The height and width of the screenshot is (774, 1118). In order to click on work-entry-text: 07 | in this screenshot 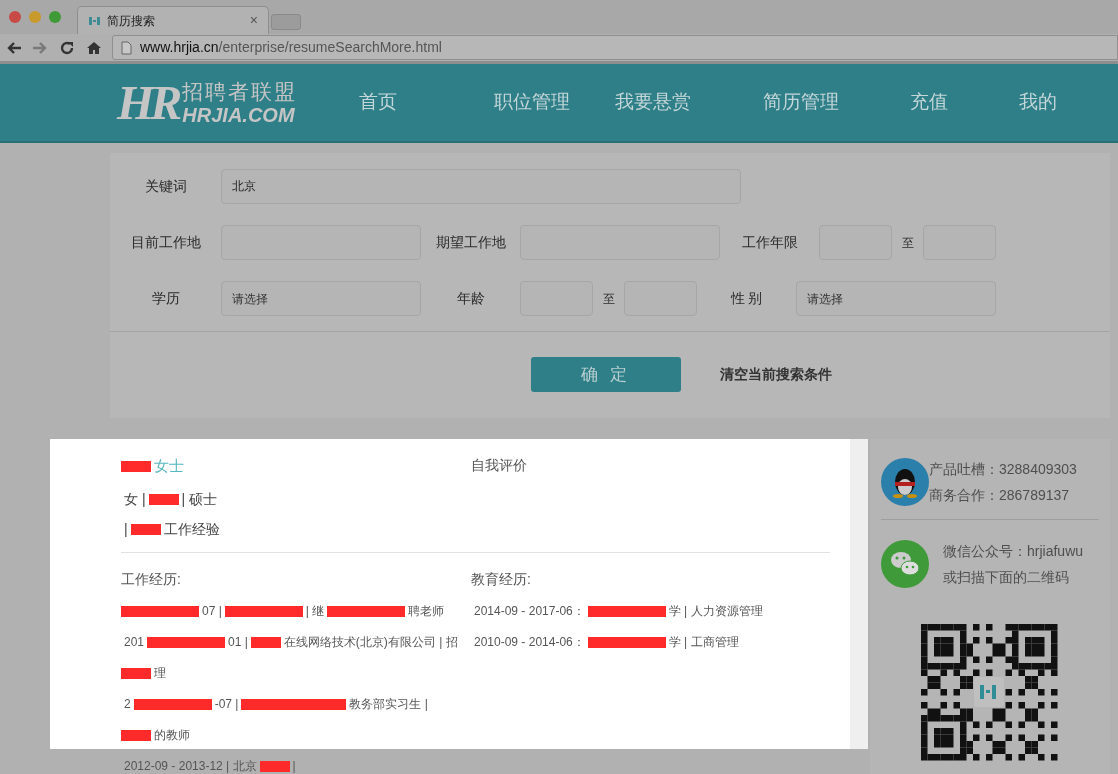, I will do `click(212, 611)`.